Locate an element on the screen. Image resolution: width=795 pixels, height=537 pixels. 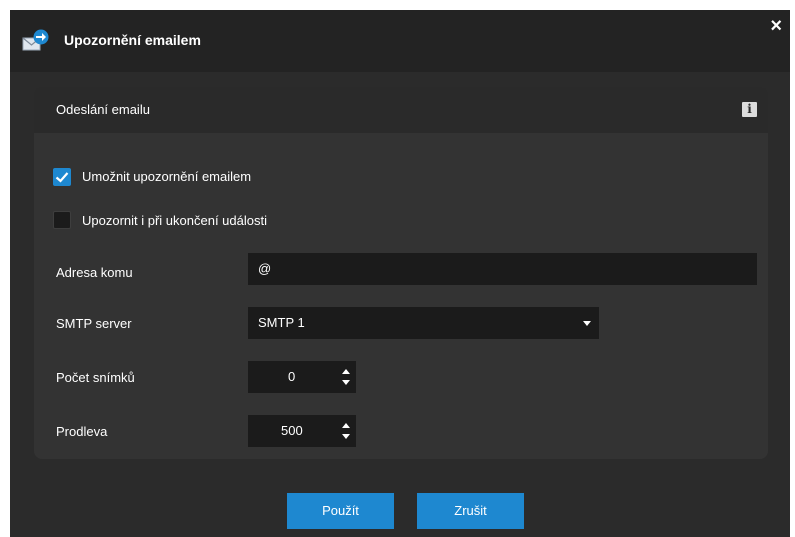
title-bar: Upozornění emailem × is located at coordinates (400, 41).